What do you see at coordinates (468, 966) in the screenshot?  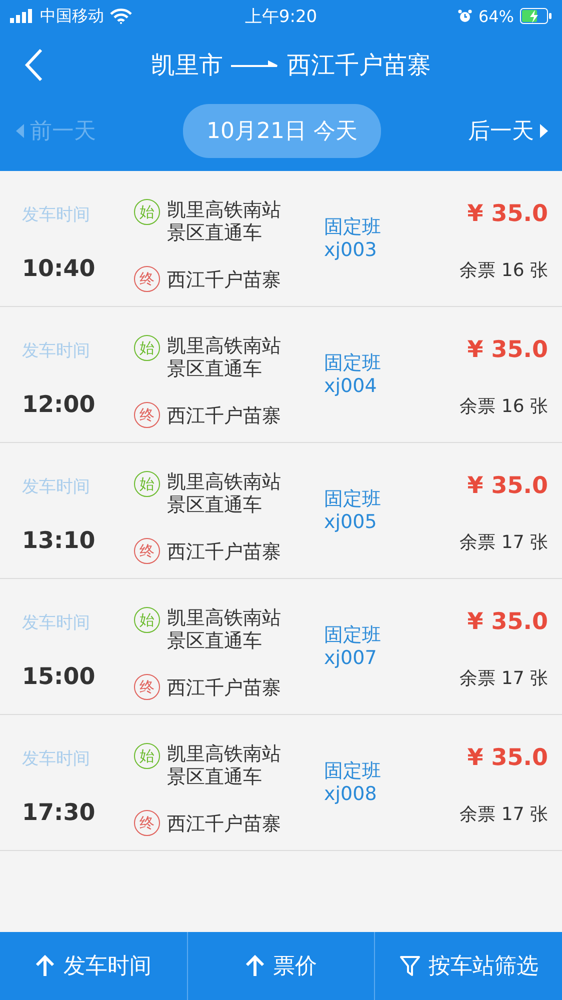 I see `filter-button: 按车站筛选` at bounding box center [468, 966].